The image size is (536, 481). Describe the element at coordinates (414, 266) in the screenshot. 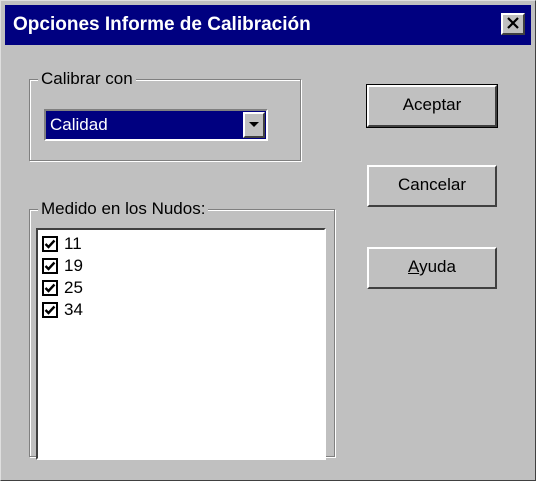

I see `help-button-mnemonic: A` at that location.